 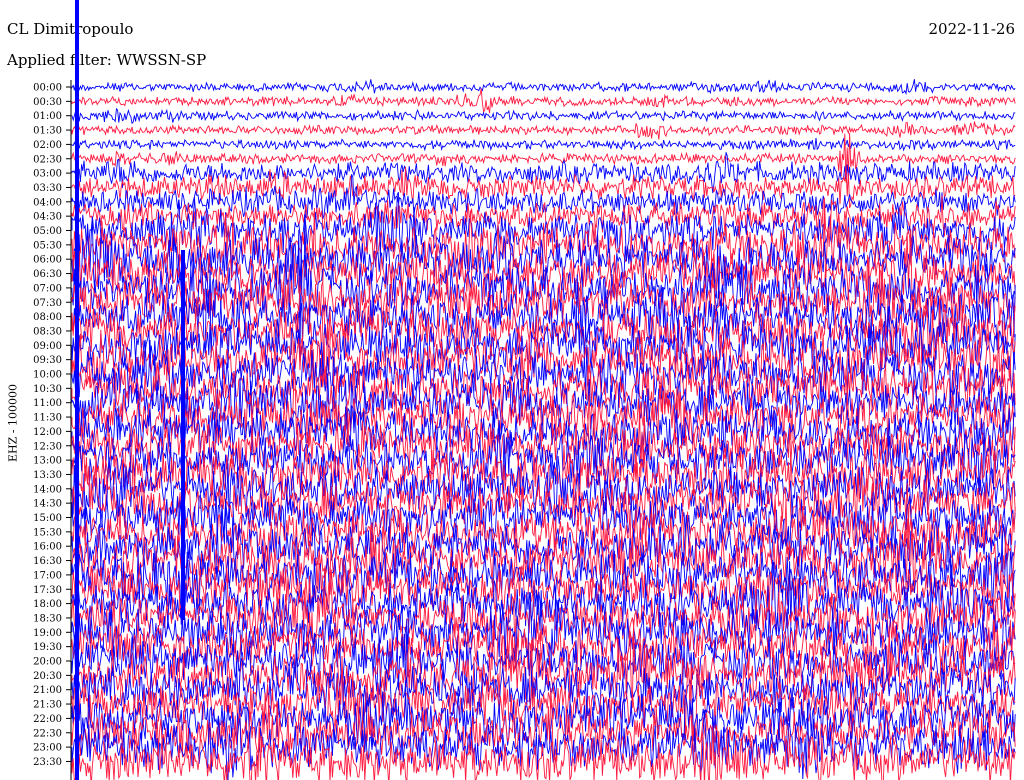 What do you see at coordinates (47, 489) in the screenshot?
I see `row-time-label: 14:00` at bounding box center [47, 489].